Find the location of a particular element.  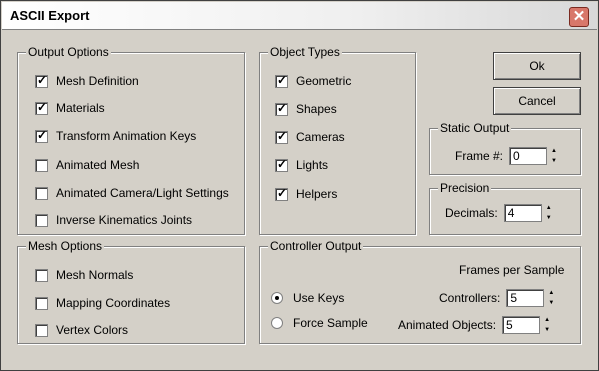

checkbox-animated-camera-light-settings: Animated Camera/Light Settings is located at coordinates (132, 193).